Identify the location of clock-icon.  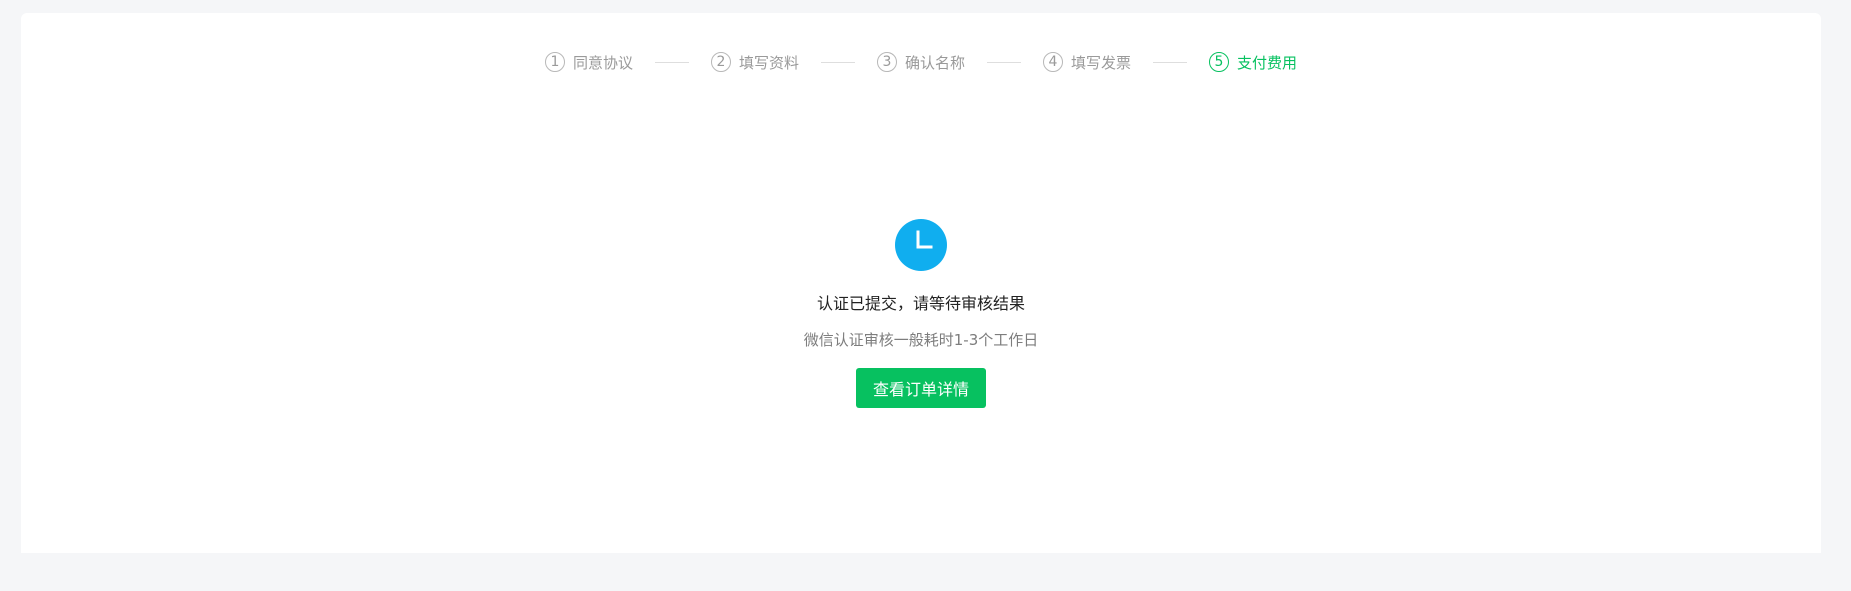
(921, 245).